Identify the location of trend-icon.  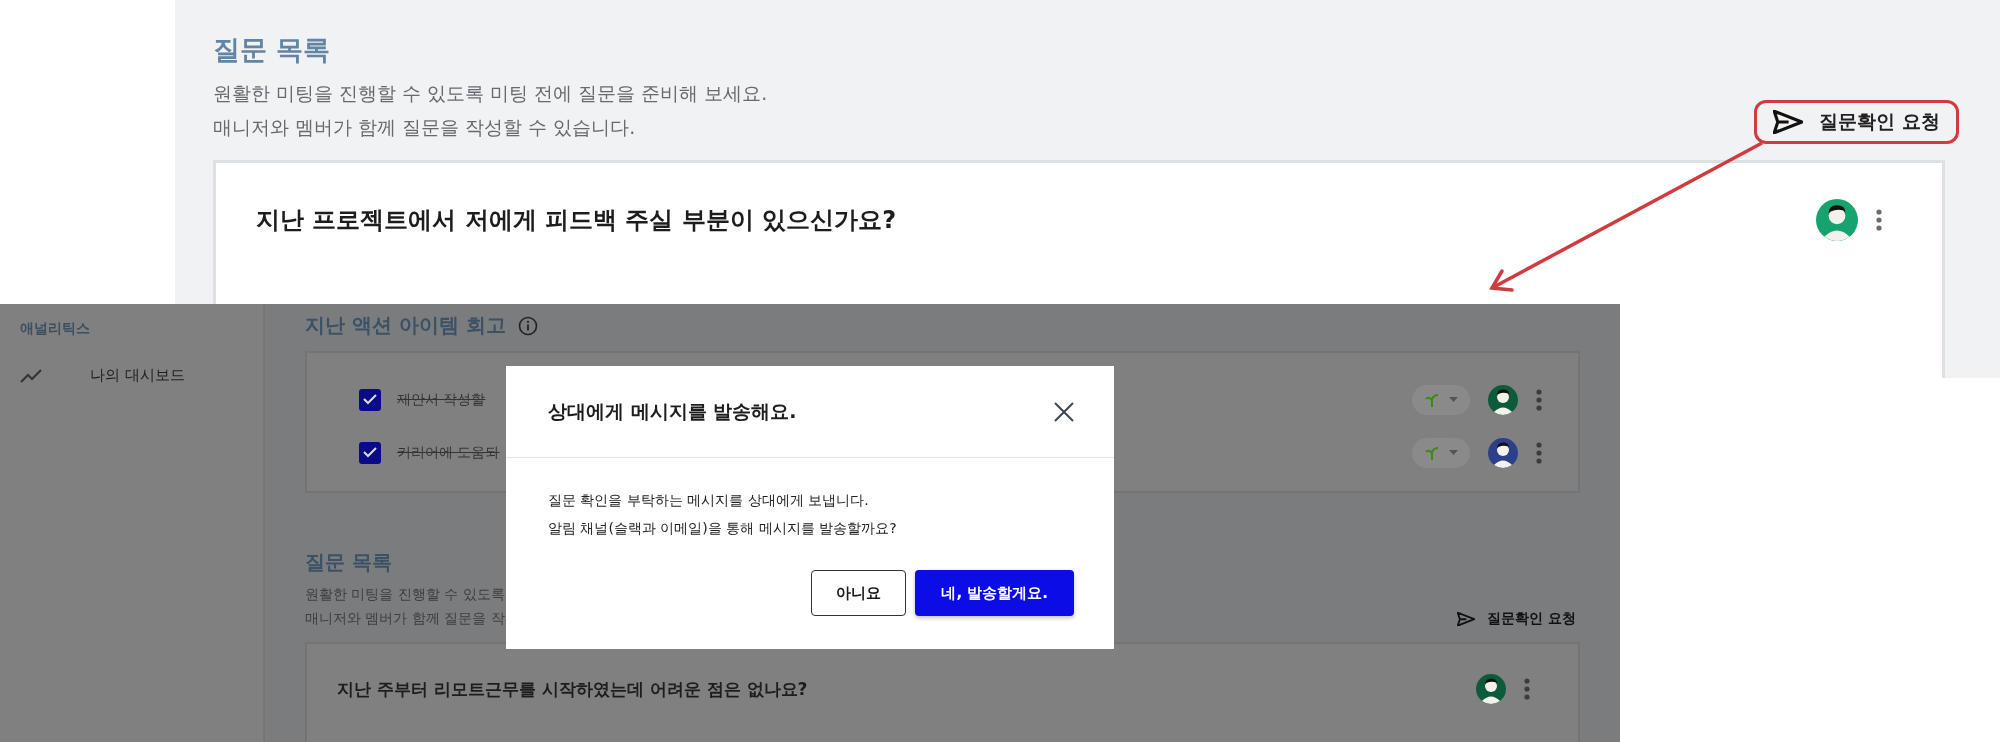
(31, 375).